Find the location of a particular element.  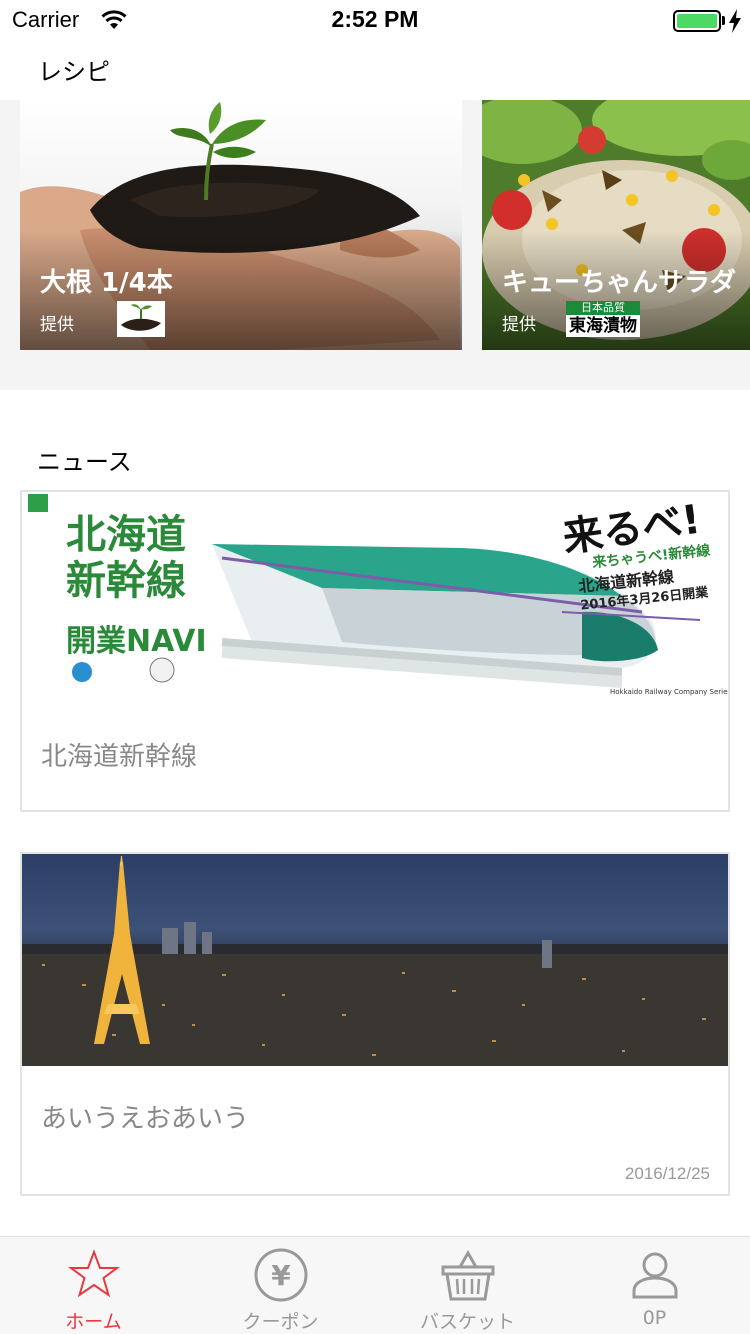

news-date: 2016/12/25 is located at coordinates (667, 1173).